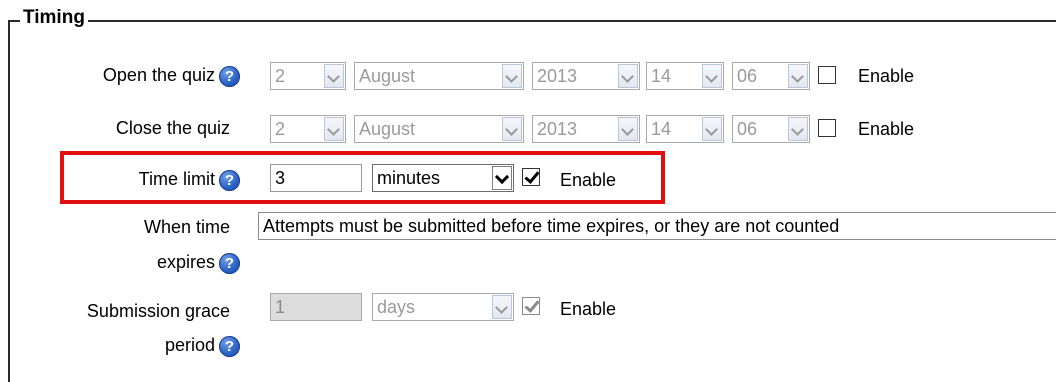 The width and height of the screenshot is (1056, 382). What do you see at coordinates (316, 307) in the screenshot?
I see `grace-period-input: 1` at bounding box center [316, 307].